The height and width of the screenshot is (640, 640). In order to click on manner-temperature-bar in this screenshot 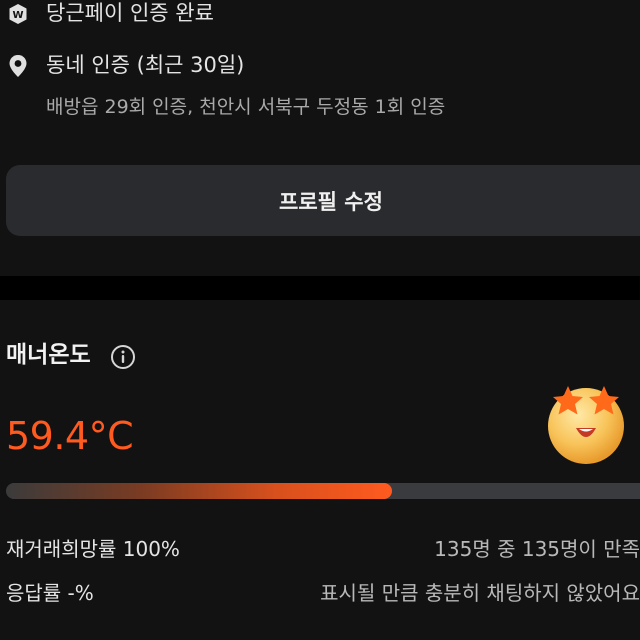, I will do `click(323, 491)`.